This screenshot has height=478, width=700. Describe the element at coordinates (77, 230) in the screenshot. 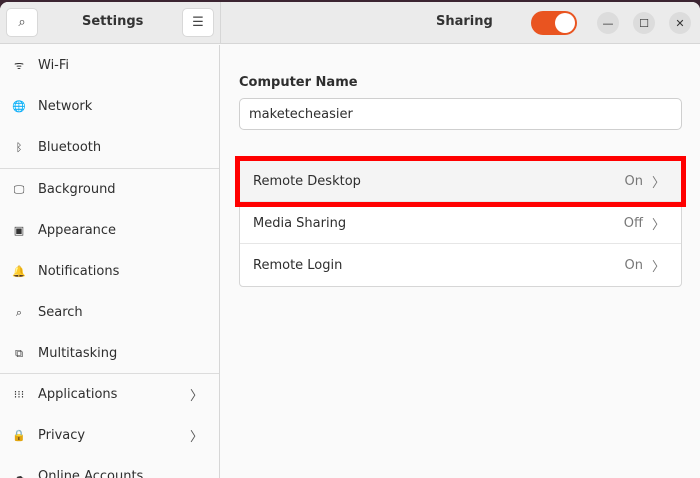

I see `sidebar-item-label: Appearance` at that location.